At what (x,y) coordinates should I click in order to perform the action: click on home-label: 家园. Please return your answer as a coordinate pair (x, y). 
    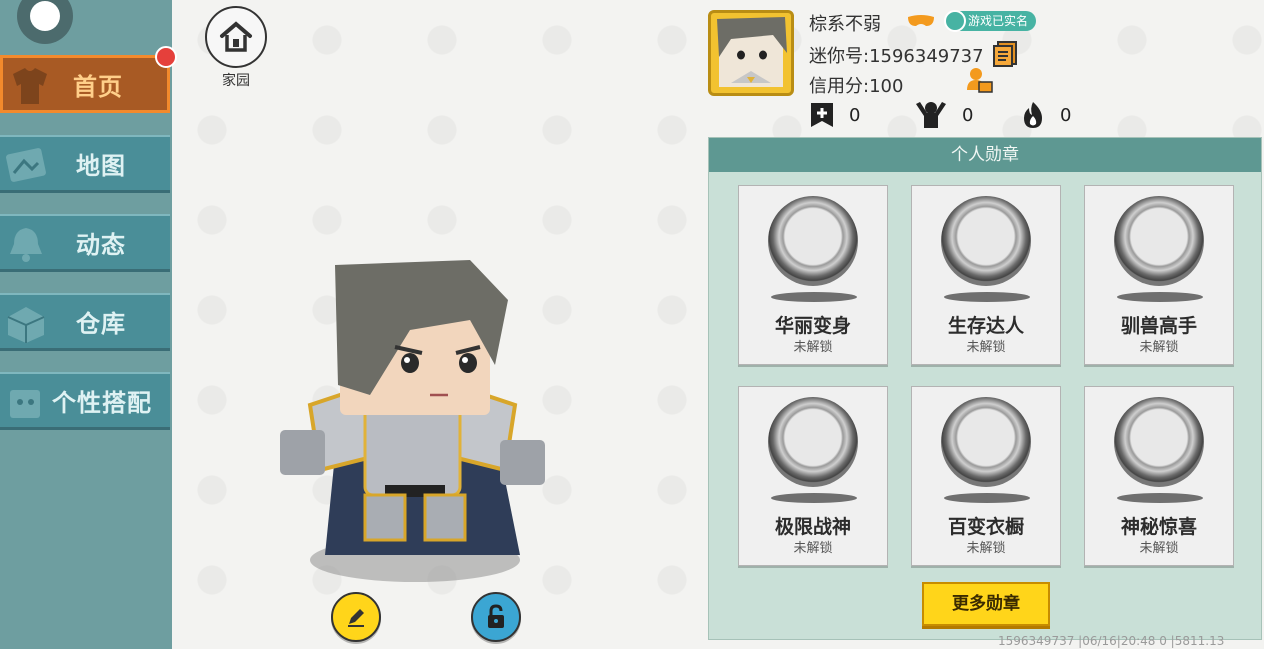
    Looking at the image, I should click on (236, 81).